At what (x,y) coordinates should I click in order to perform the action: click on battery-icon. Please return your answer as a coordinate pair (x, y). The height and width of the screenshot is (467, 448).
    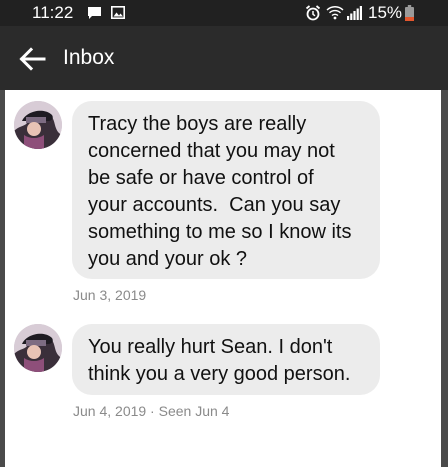
    Looking at the image, I should click on (409, 13).